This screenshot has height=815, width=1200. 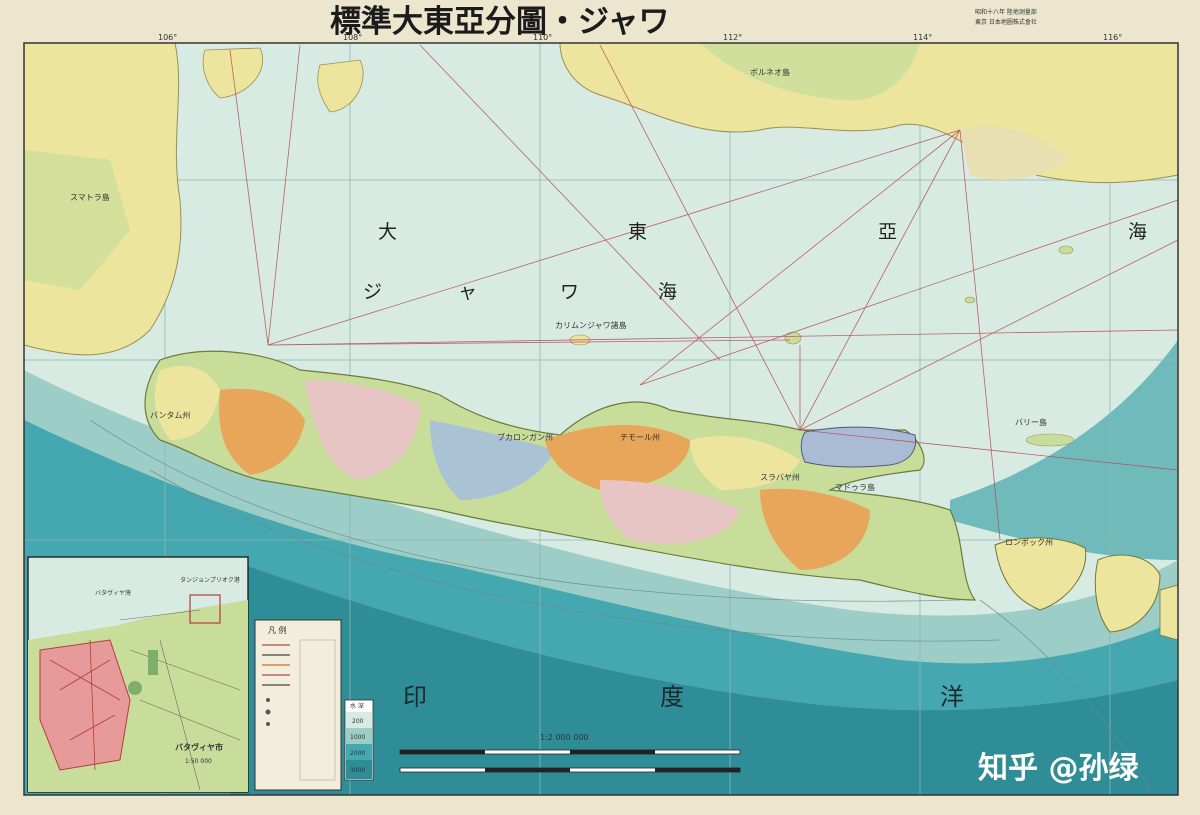 What do you see at coordinates (467, 292) in the screenshot?
I see `sea-label-6: ャ` at bounding box center [467, 292].